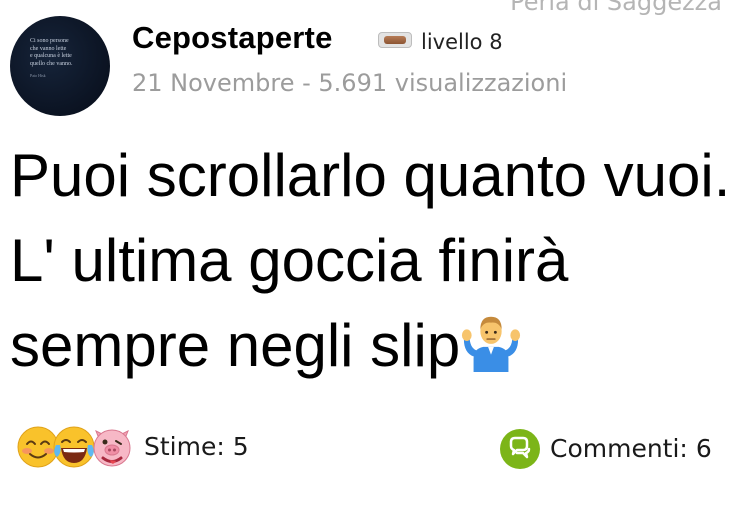 The width and height of the screenshot is (750, 513). I want to click on avatar-signature: Paio Hisk, so click(38, 75).